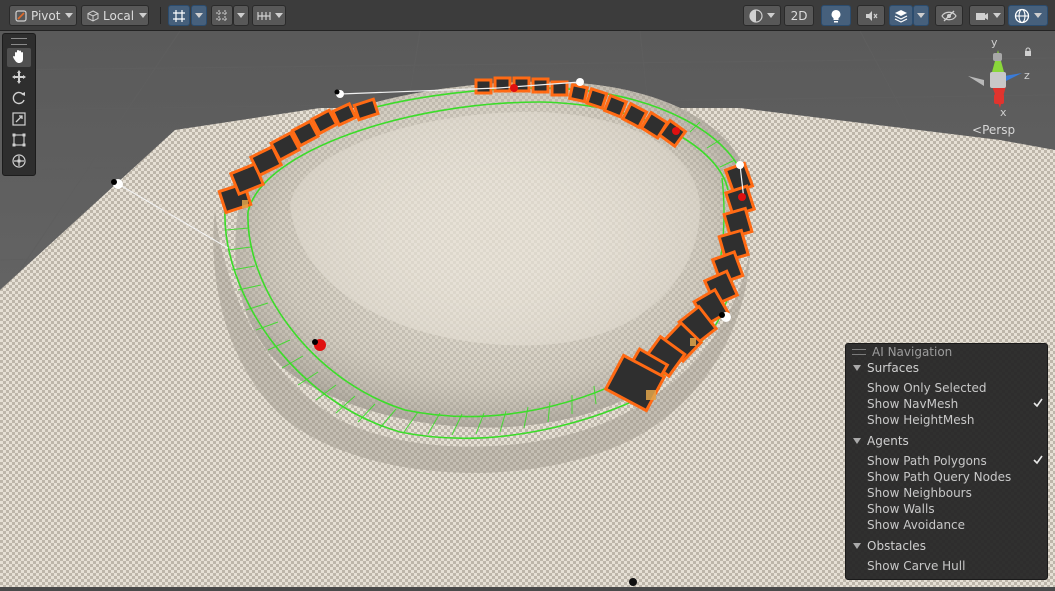  Describe the element at coordinates (927, 461) in the screenshot. I see `toggle-label: Show Path Polygons` at that location.